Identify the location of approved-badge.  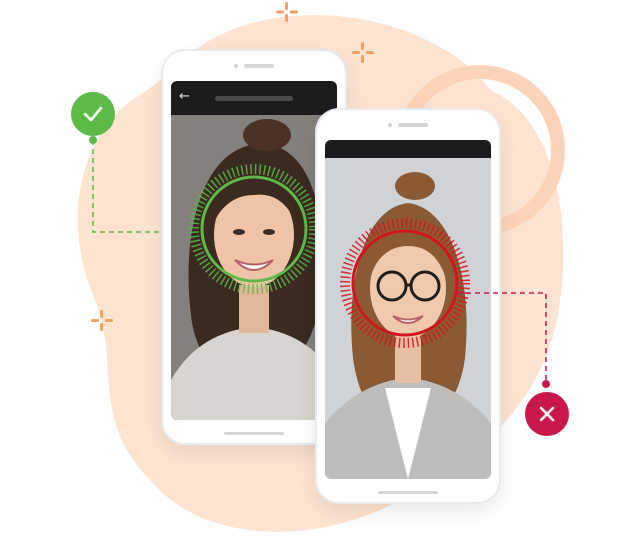
(93, 114).